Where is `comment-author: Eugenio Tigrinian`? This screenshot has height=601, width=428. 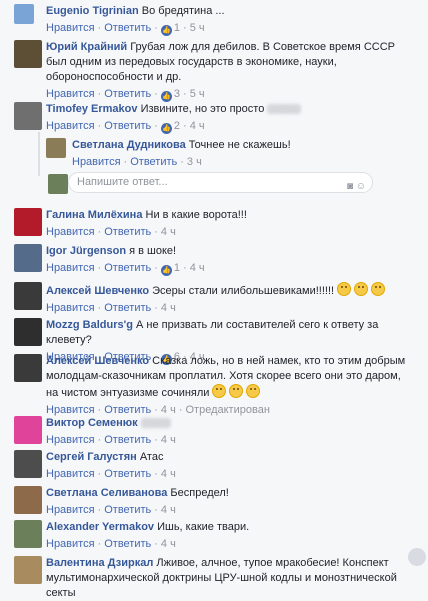 comment-author: Eugenio Tigrinian is located at coordinates (92, 11).